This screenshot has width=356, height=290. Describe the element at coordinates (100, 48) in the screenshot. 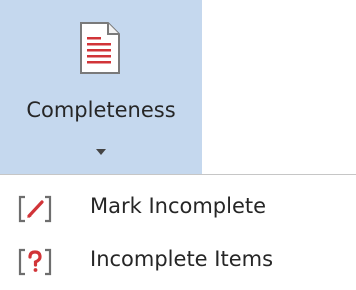

I see `document-list-icon` at that location.